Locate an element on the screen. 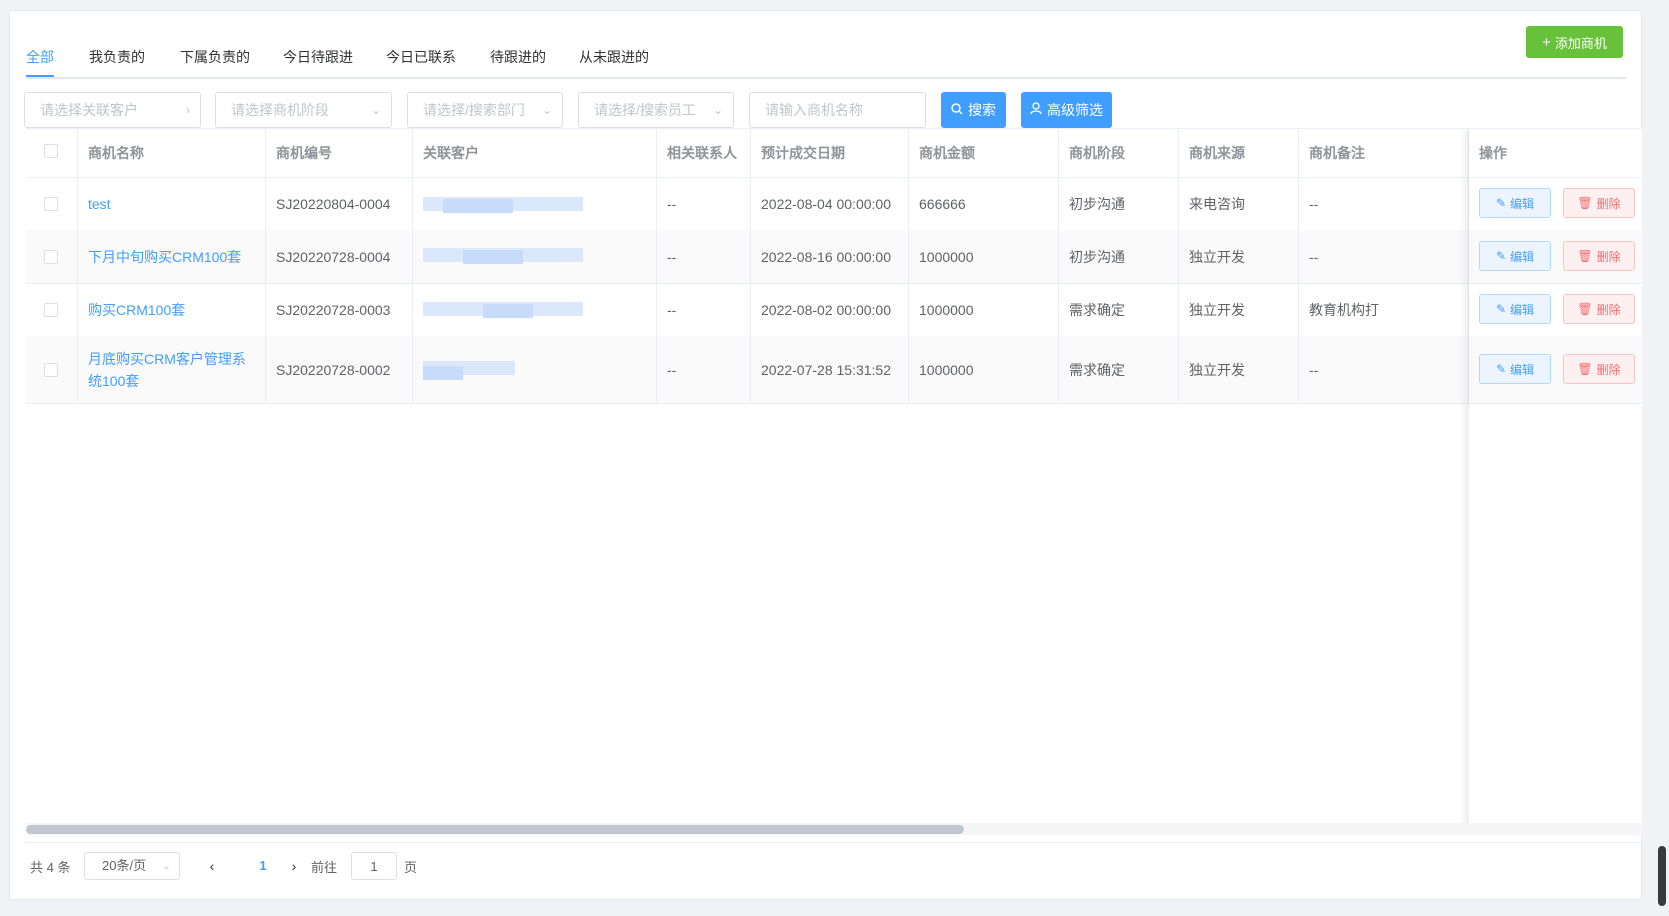  plus-icon: + is located at coordinates (1546, 42).